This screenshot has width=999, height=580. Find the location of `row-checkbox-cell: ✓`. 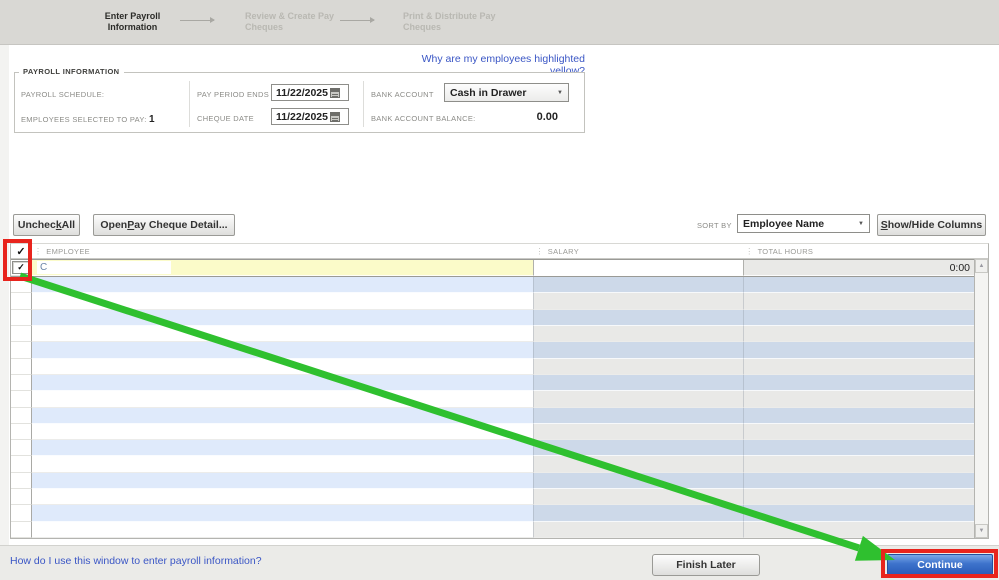

row-checkbox-cell: ✓ is located at coordinates (21, 268).